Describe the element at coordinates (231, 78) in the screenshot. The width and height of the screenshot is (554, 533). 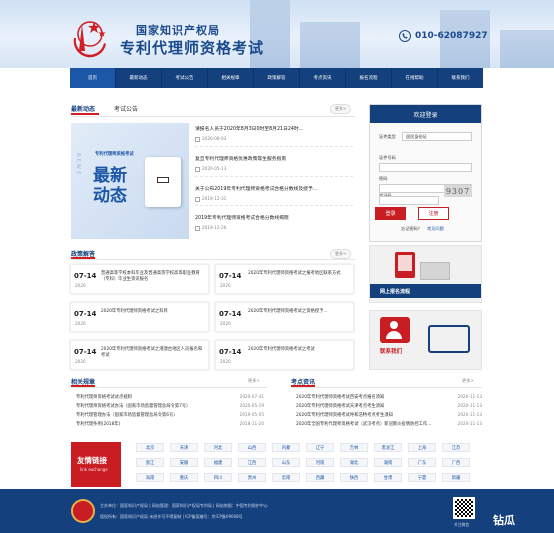
I see `nav-item-rules: 相关规章` at that location.